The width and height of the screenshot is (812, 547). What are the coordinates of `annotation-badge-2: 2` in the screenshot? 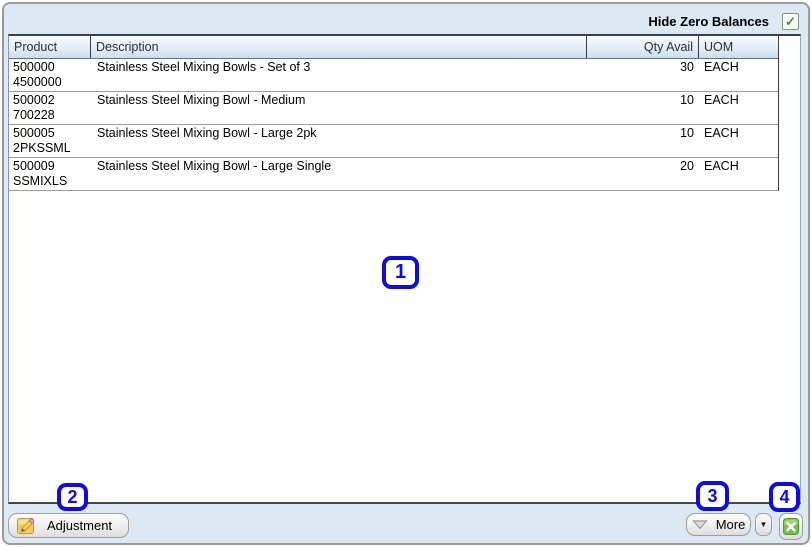 It's located at (72, 497).